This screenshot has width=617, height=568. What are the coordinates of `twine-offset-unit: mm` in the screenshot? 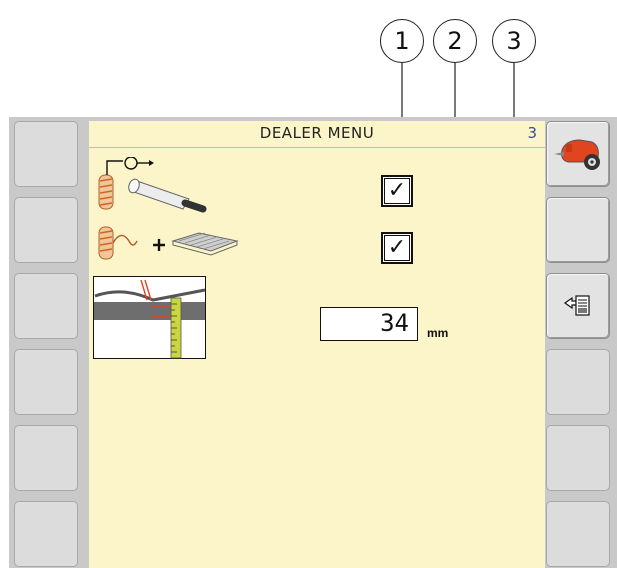 It's located at (438, 333).